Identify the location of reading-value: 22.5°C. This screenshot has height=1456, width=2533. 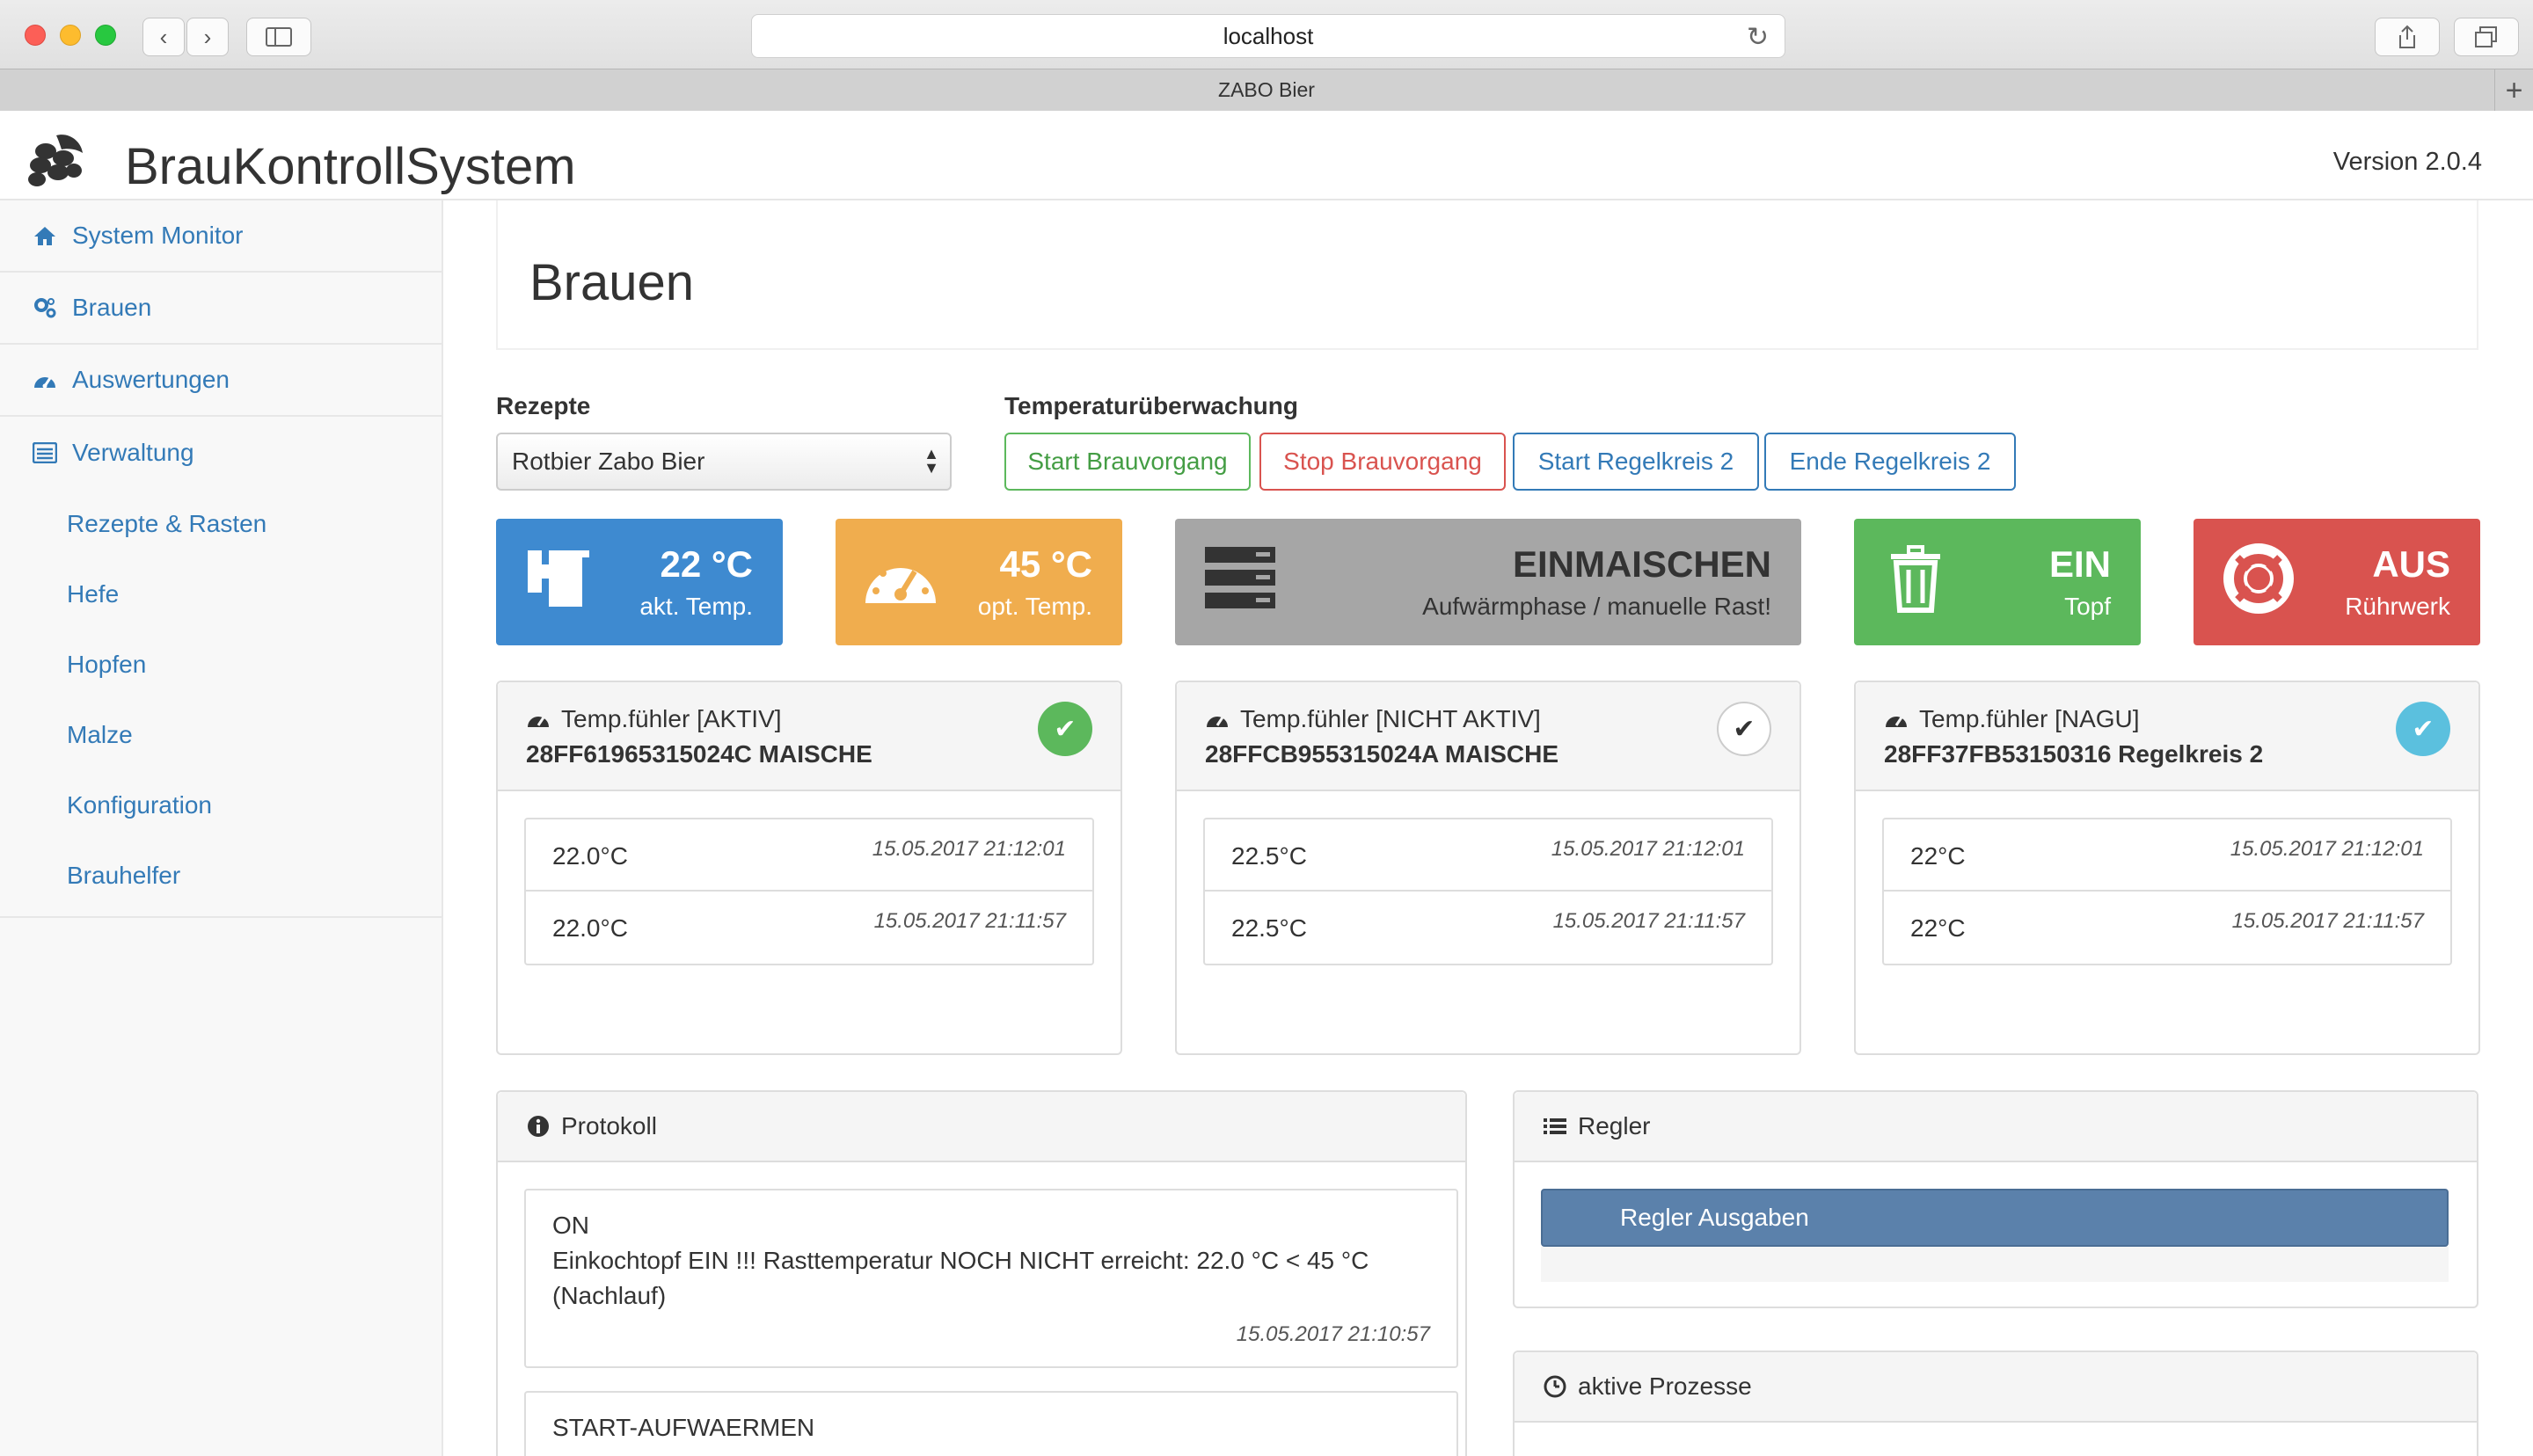
(1269, 928).